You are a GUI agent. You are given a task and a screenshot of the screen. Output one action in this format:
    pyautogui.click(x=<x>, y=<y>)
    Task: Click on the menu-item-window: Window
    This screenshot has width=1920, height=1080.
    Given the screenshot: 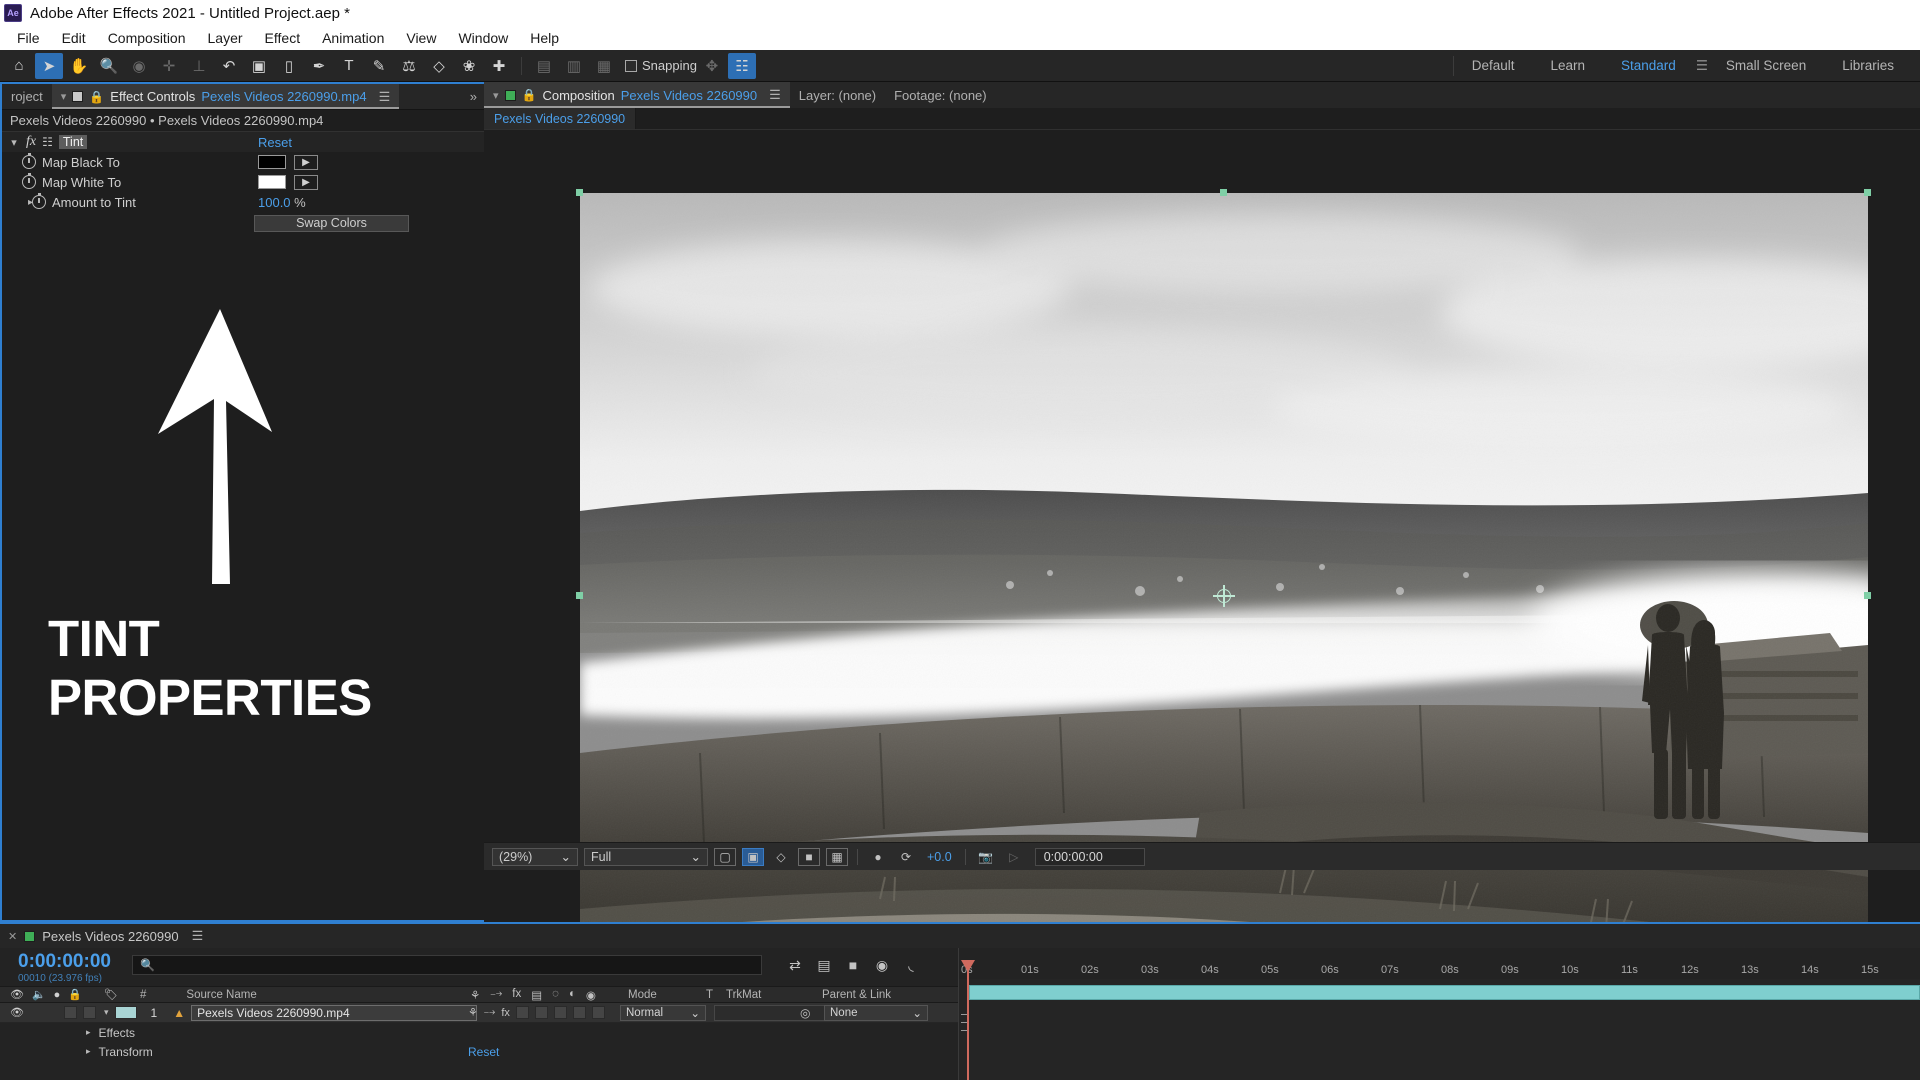 What is the action you would take?
    pyautogui.click(x=483, y=38)
    